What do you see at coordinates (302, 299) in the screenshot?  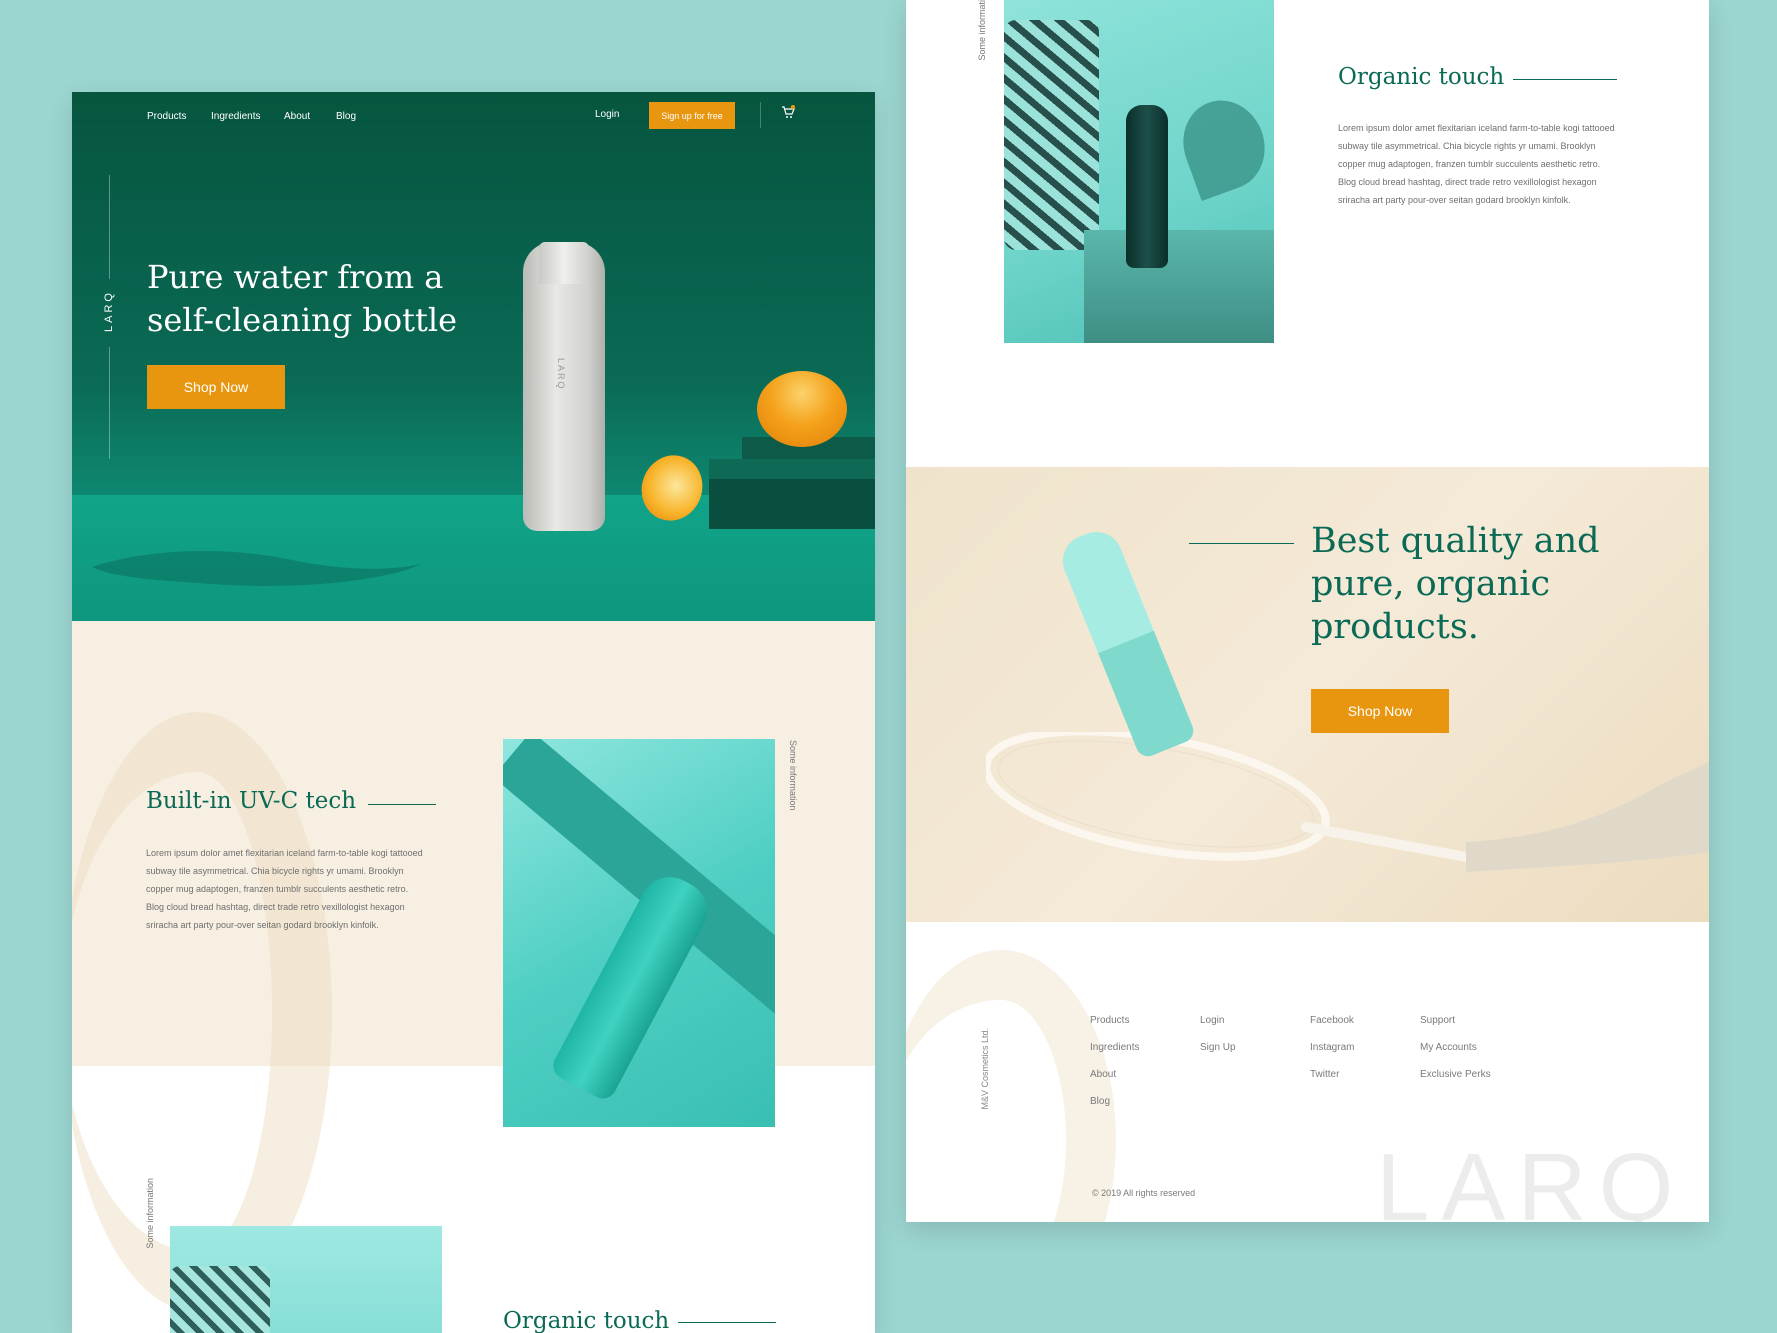 I see `hero-title: Pure water from a self-cleaning bottle` at bounding box center [302, 299].